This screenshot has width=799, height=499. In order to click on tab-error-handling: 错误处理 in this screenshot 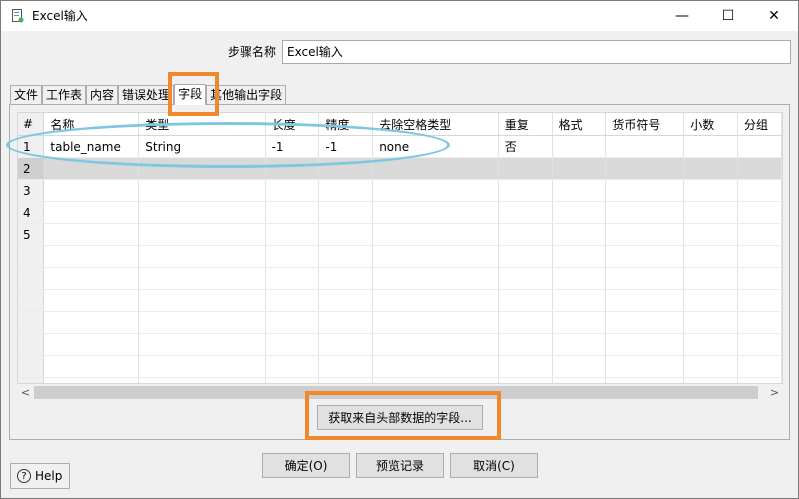, I will do `click(146, 94)`.